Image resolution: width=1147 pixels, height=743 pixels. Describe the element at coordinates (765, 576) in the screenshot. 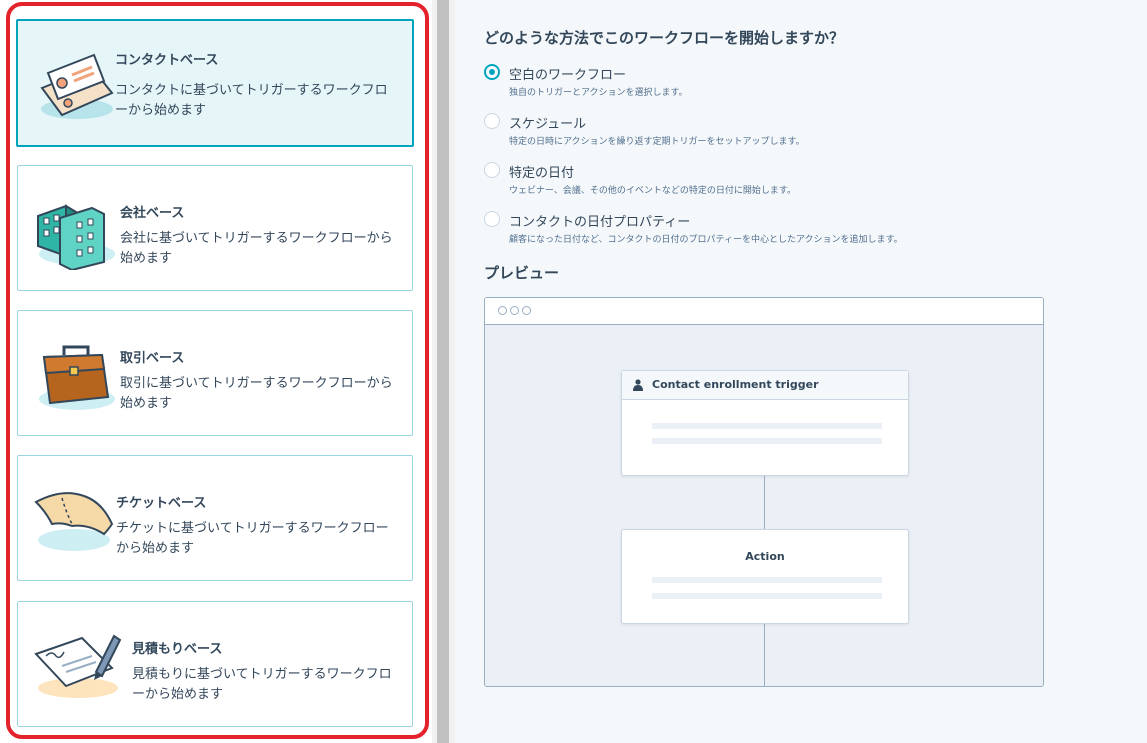

I see `action-card: Action` at that location.